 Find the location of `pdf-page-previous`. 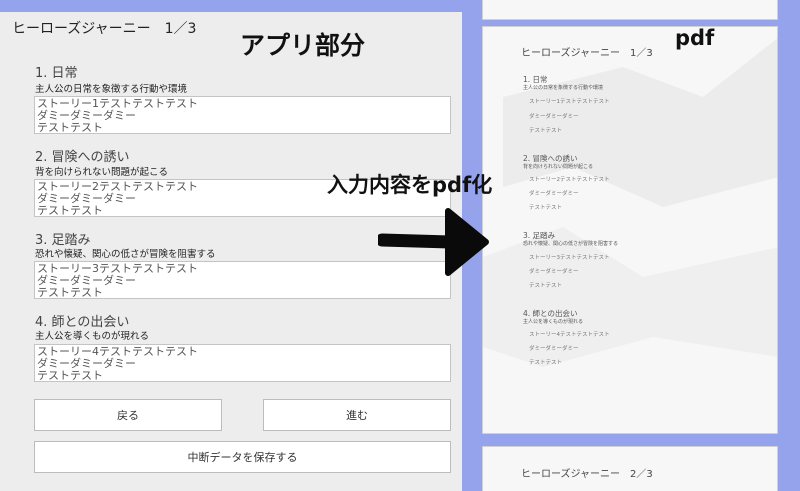

pdf-page-previous is located at coordinates (630, 10).